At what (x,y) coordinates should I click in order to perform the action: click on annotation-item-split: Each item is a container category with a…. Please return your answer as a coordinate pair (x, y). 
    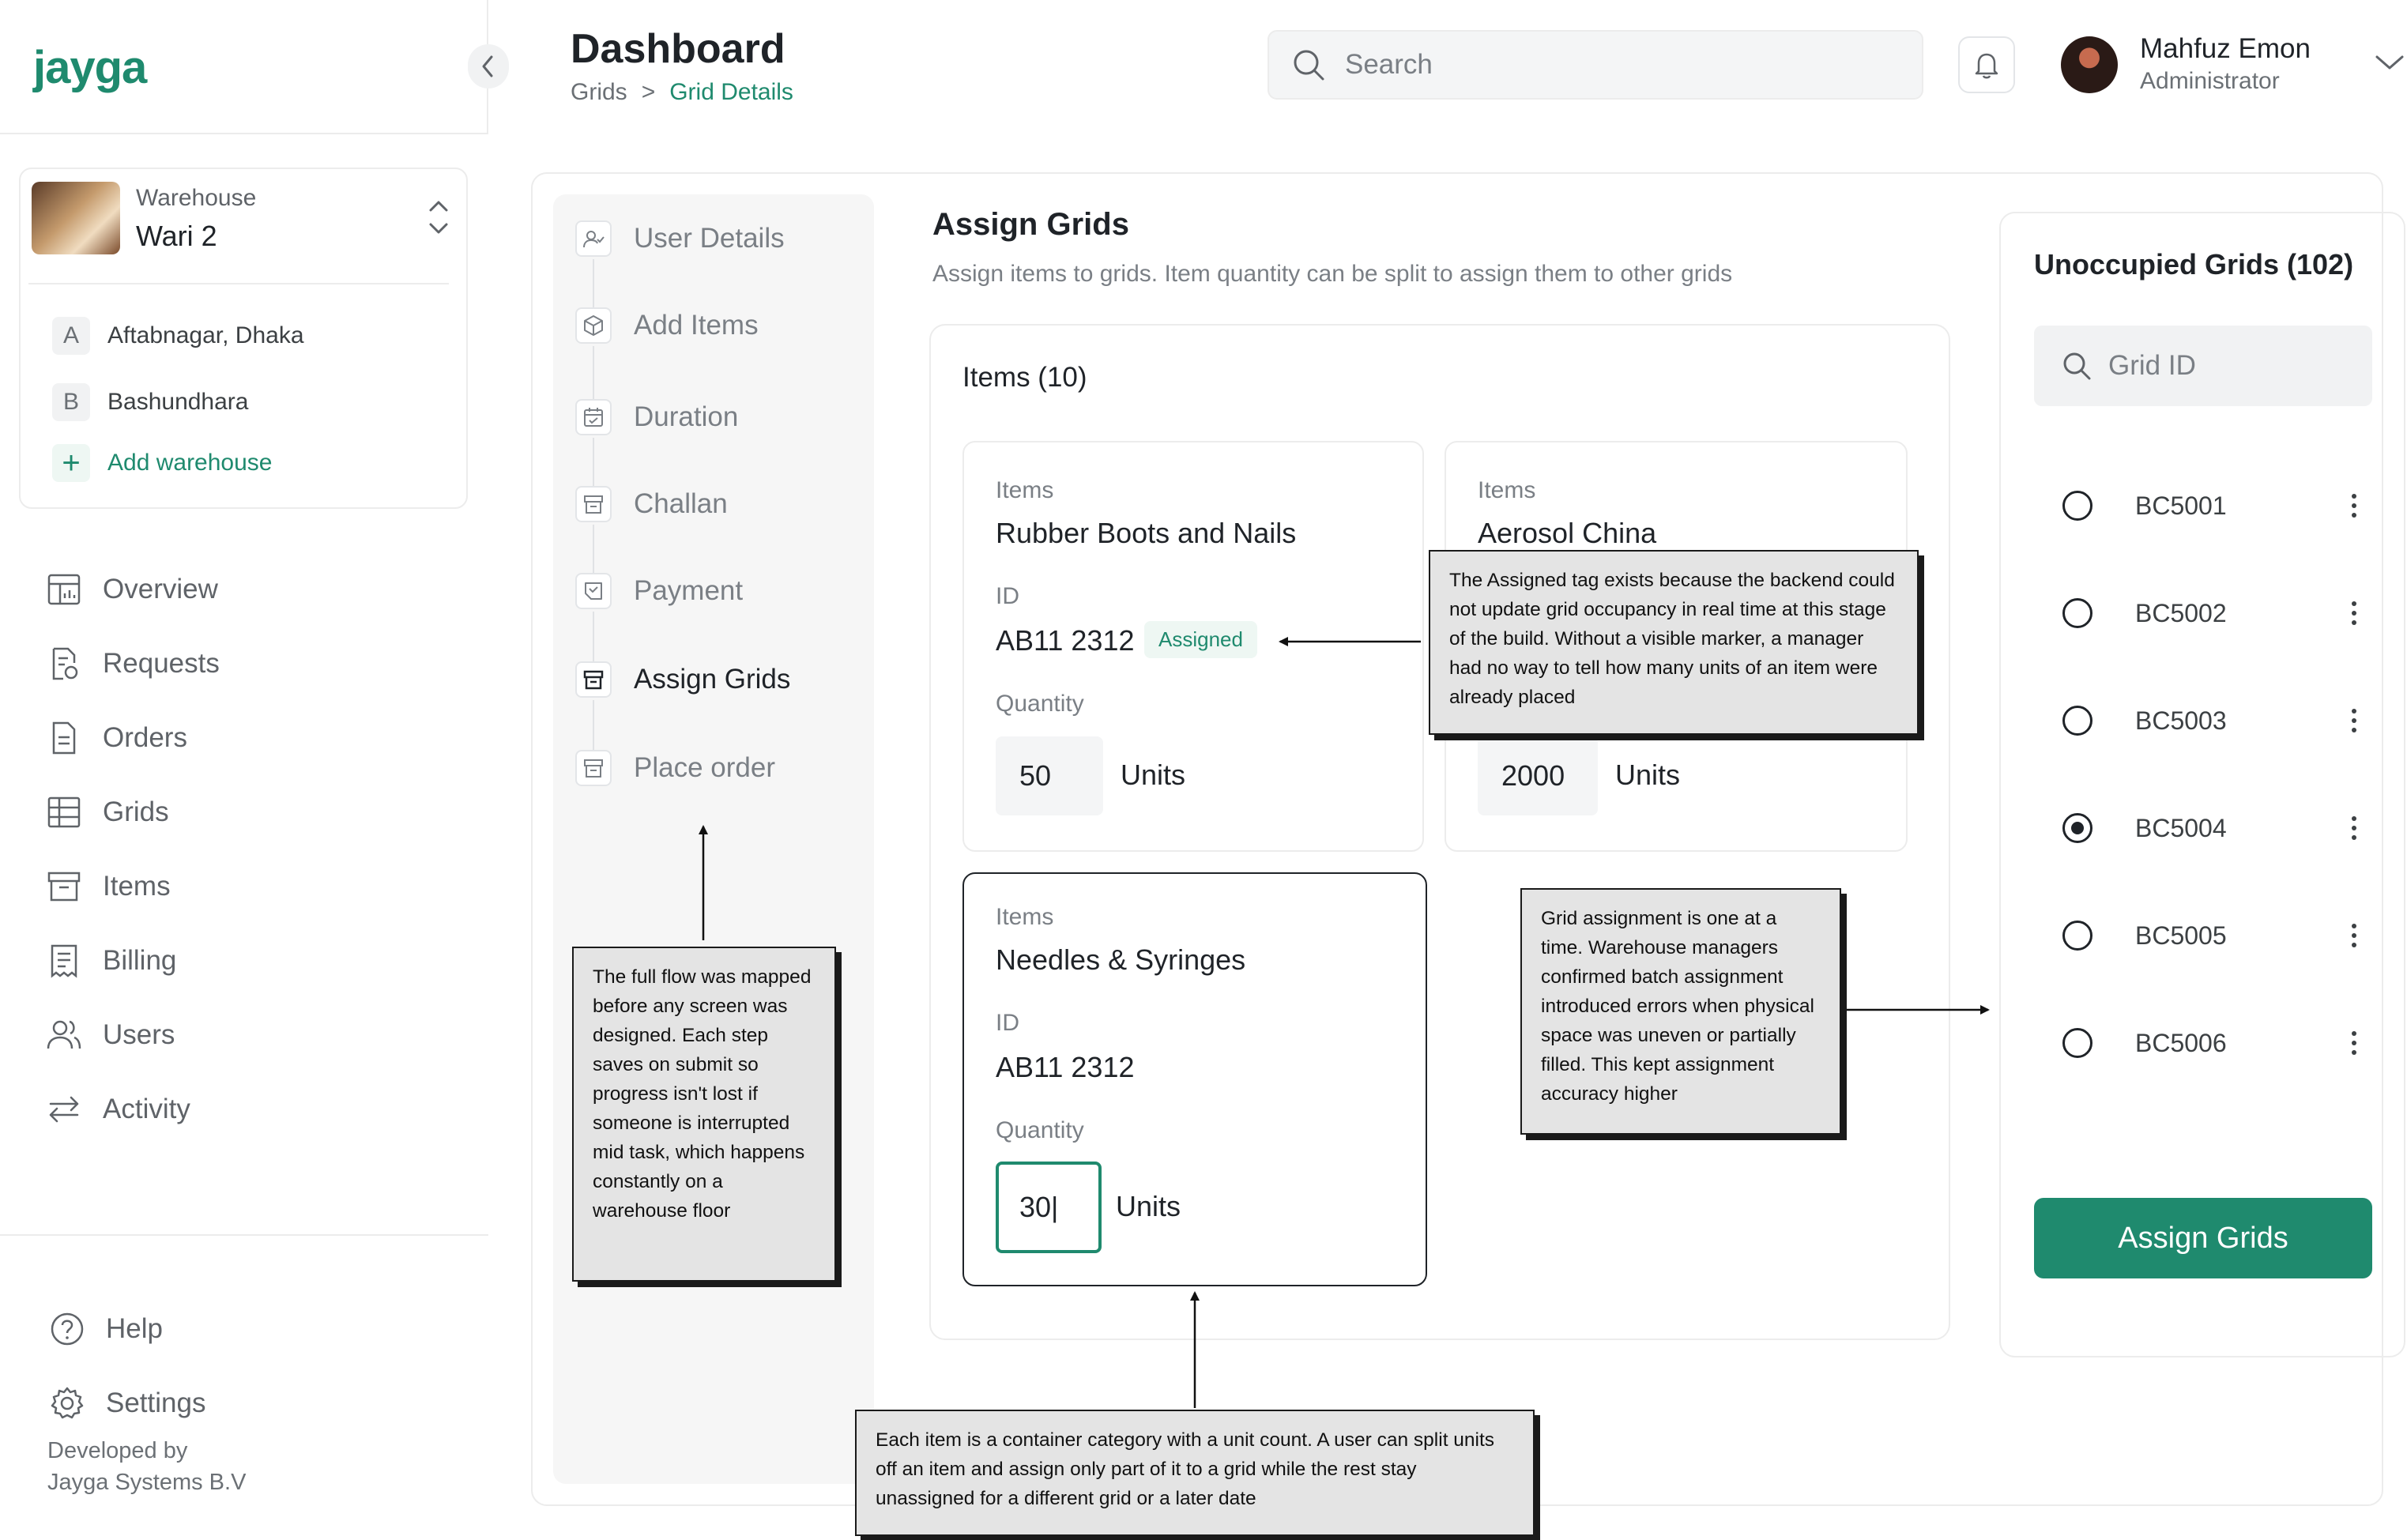
    Looking at the image, I should click on (1195, 1473).